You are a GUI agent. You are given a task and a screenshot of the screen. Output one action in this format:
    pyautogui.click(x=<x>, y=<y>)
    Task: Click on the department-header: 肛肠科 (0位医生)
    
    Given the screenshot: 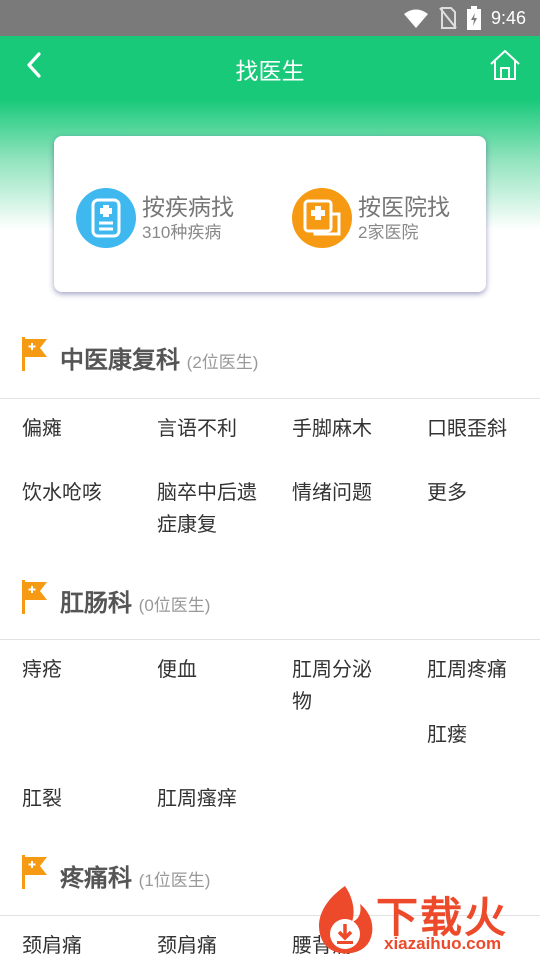 What is the action you would take?
    pyautogui.click(x=270, y=598)
    